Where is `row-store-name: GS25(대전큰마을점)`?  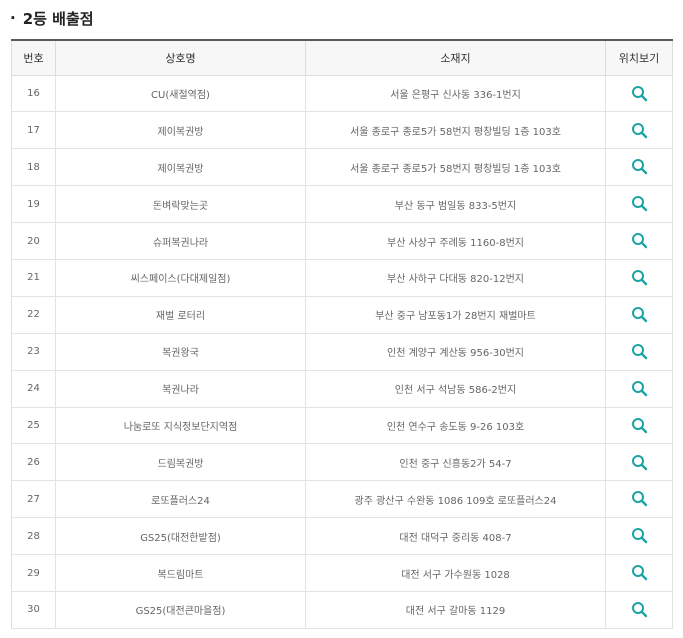
row-store-name: GS25(대전큰마을점) is located at coordinates (180, 610).